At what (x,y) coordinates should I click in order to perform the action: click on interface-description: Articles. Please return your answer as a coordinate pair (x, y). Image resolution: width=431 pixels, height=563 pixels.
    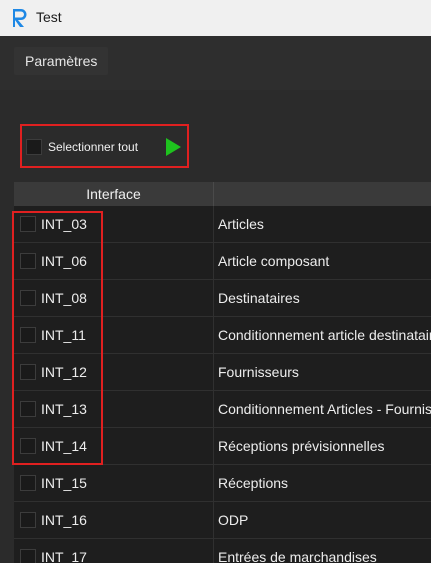
    Looking at the image, I should click on (241, 224).